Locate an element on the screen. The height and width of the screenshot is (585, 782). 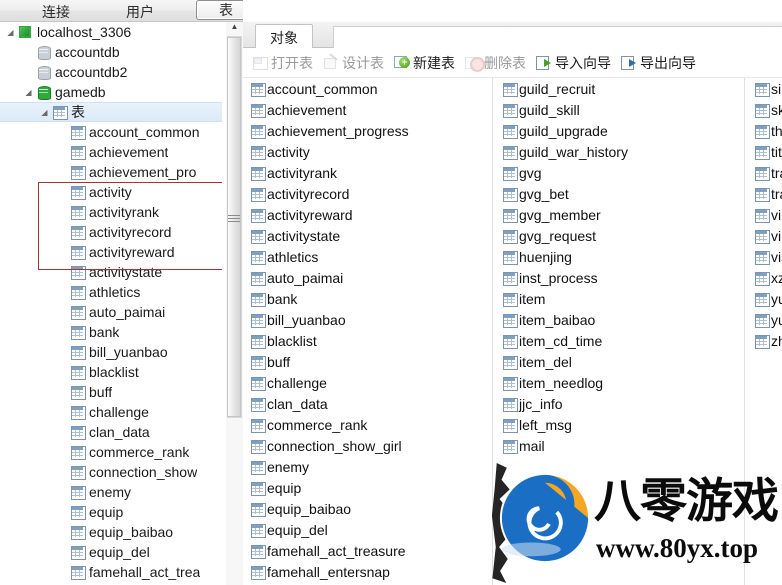
object-list-item: tit is located at coordinates (764, 151).